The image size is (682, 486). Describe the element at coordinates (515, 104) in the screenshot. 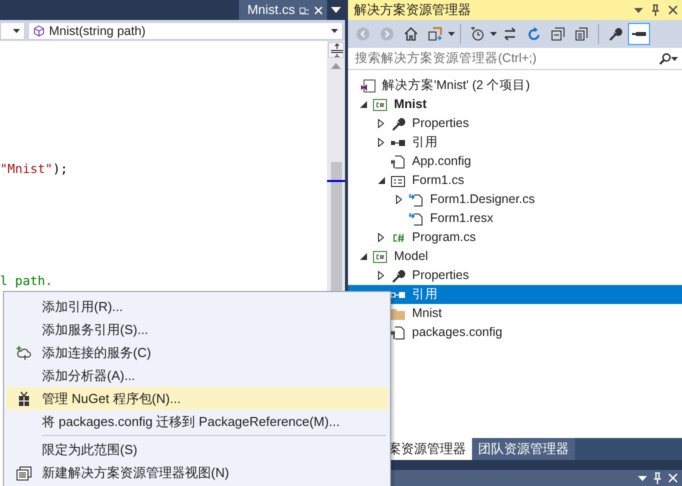

I see `tree-item: Mnist` at that location.